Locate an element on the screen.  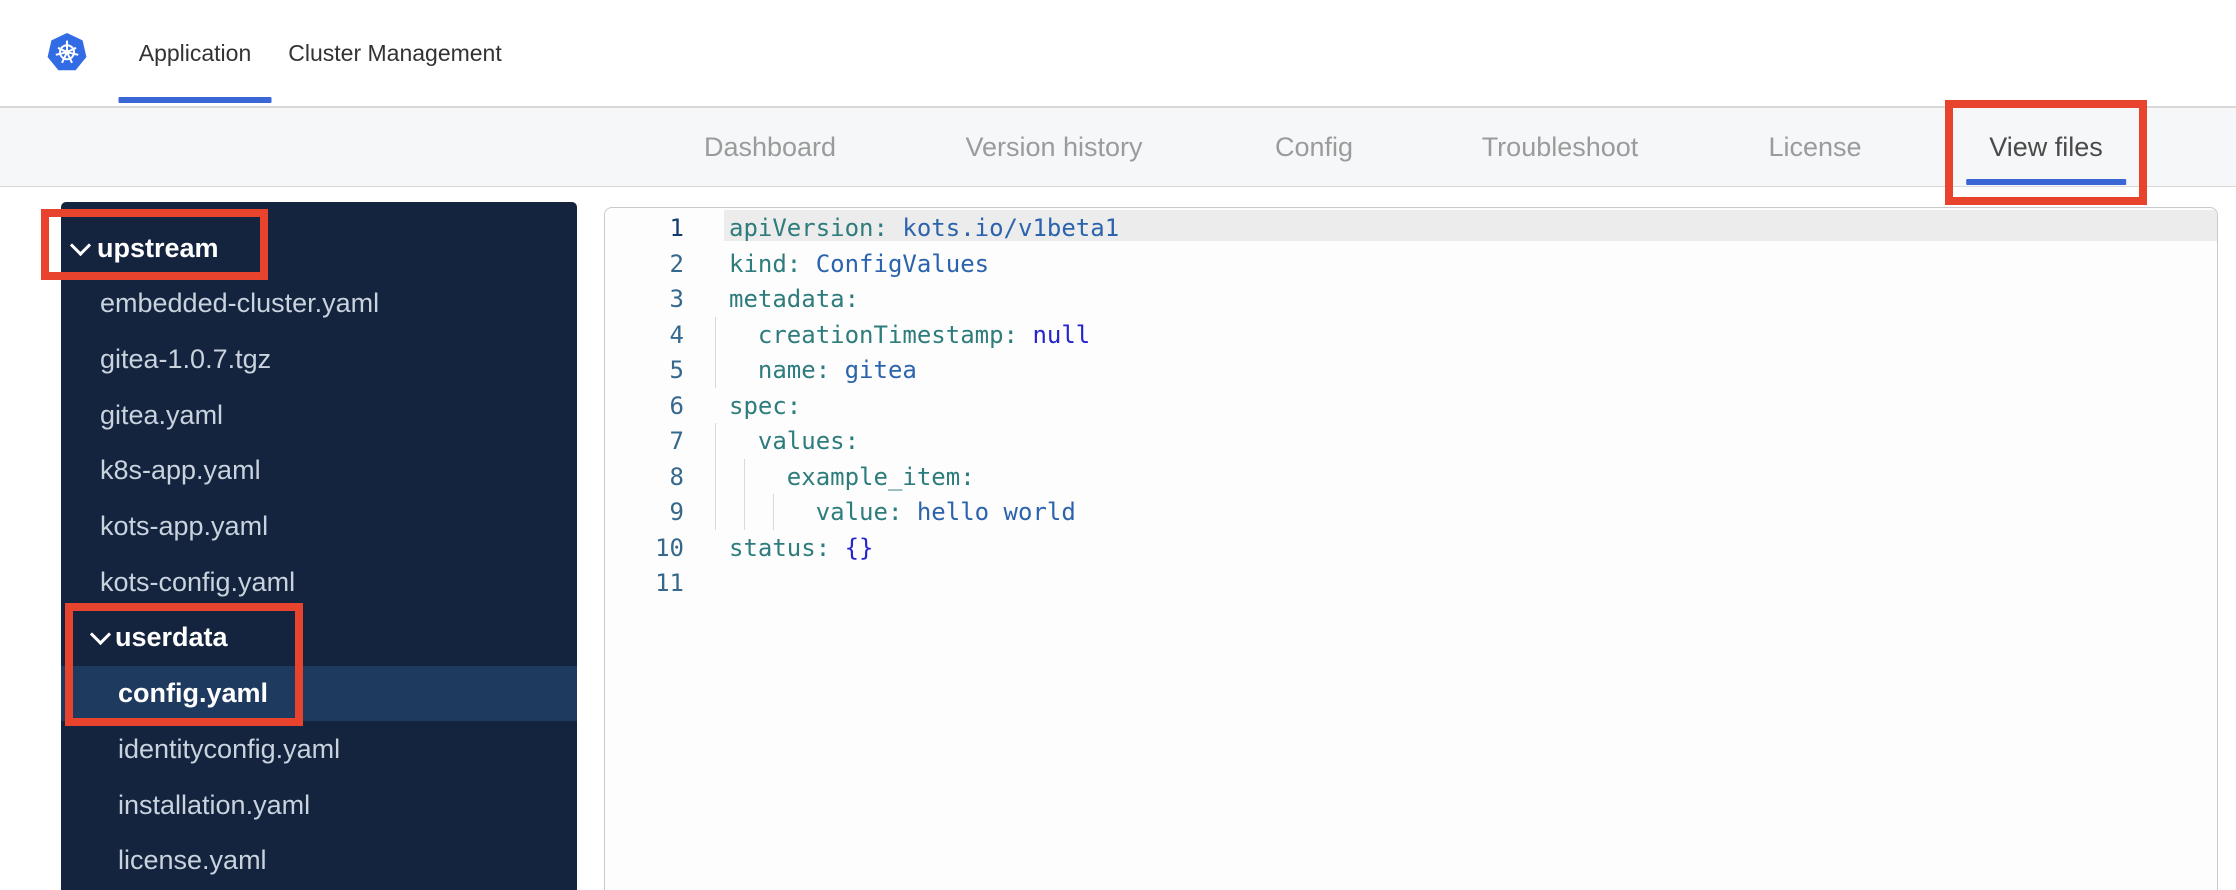
code-line-9: 9 value: hello world is located at coordinates (1411, 512).